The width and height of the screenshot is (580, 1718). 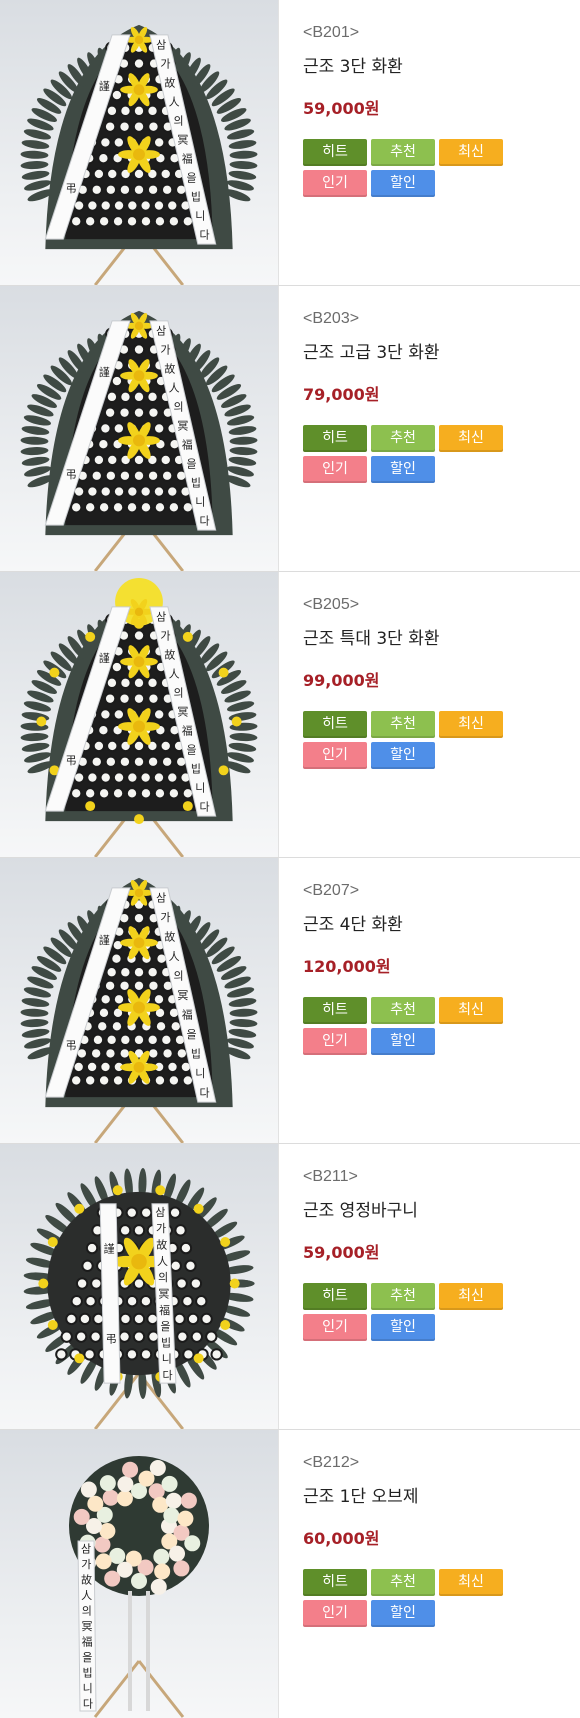 I want to click on product-info: <B211> 근조 영정바구니 59,000원 히트 추천 최신 인기 할인, so click(x=429, y=1286).